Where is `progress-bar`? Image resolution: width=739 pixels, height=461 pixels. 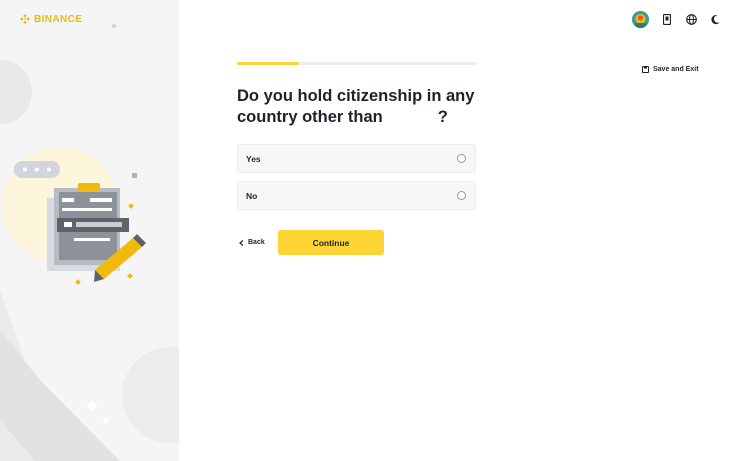
progress-bar is located at coordinates (356, 63).